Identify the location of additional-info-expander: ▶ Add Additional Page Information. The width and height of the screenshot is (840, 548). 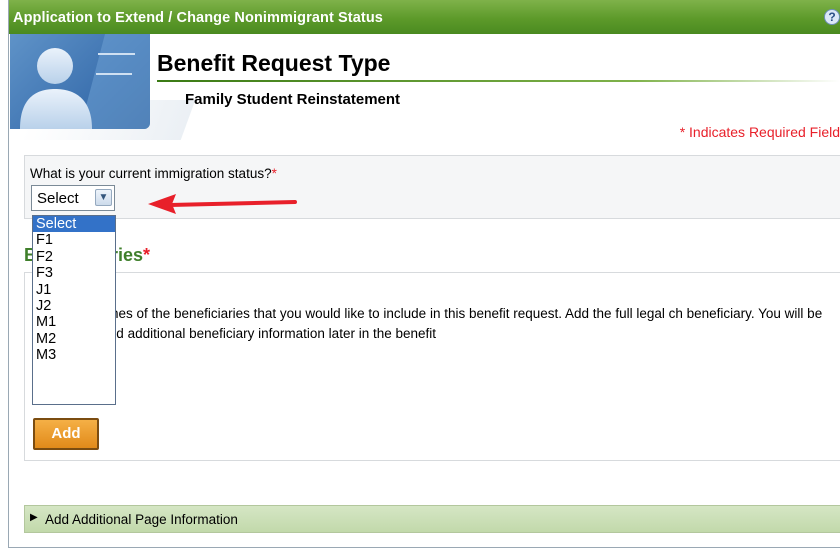
(432, 519).